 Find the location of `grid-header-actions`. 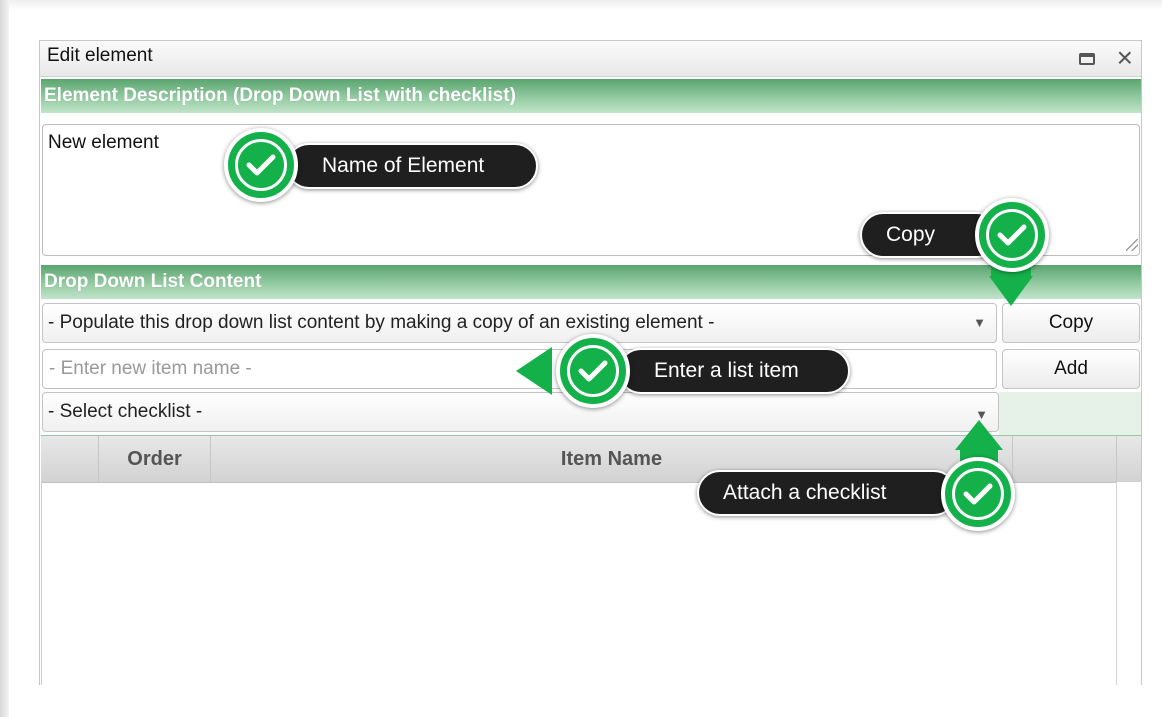

grid-header-actions is located at coordinates (1065, 459).